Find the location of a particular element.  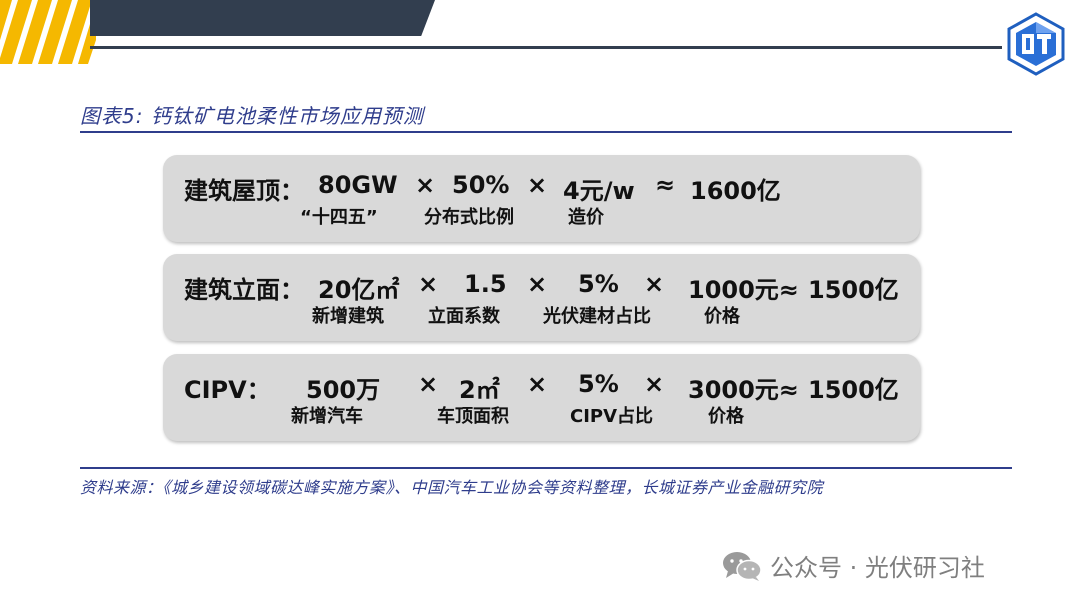

term-label: 新增建筑 is located at coordinates (348, 316).